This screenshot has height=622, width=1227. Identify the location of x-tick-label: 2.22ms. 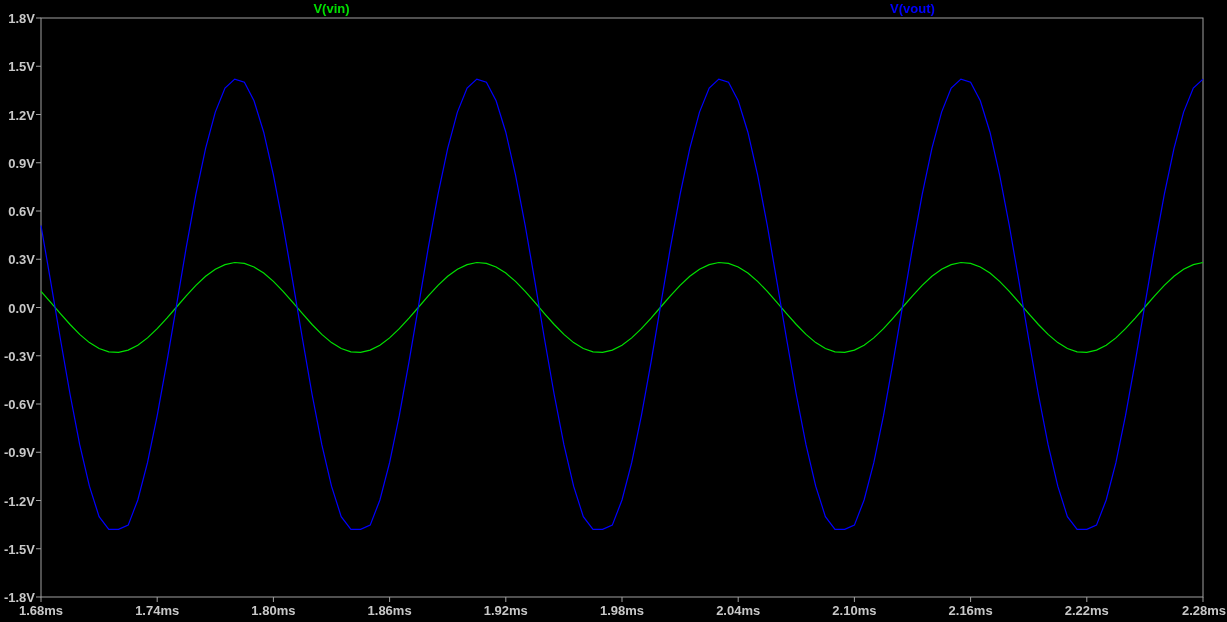
(1086, 610).